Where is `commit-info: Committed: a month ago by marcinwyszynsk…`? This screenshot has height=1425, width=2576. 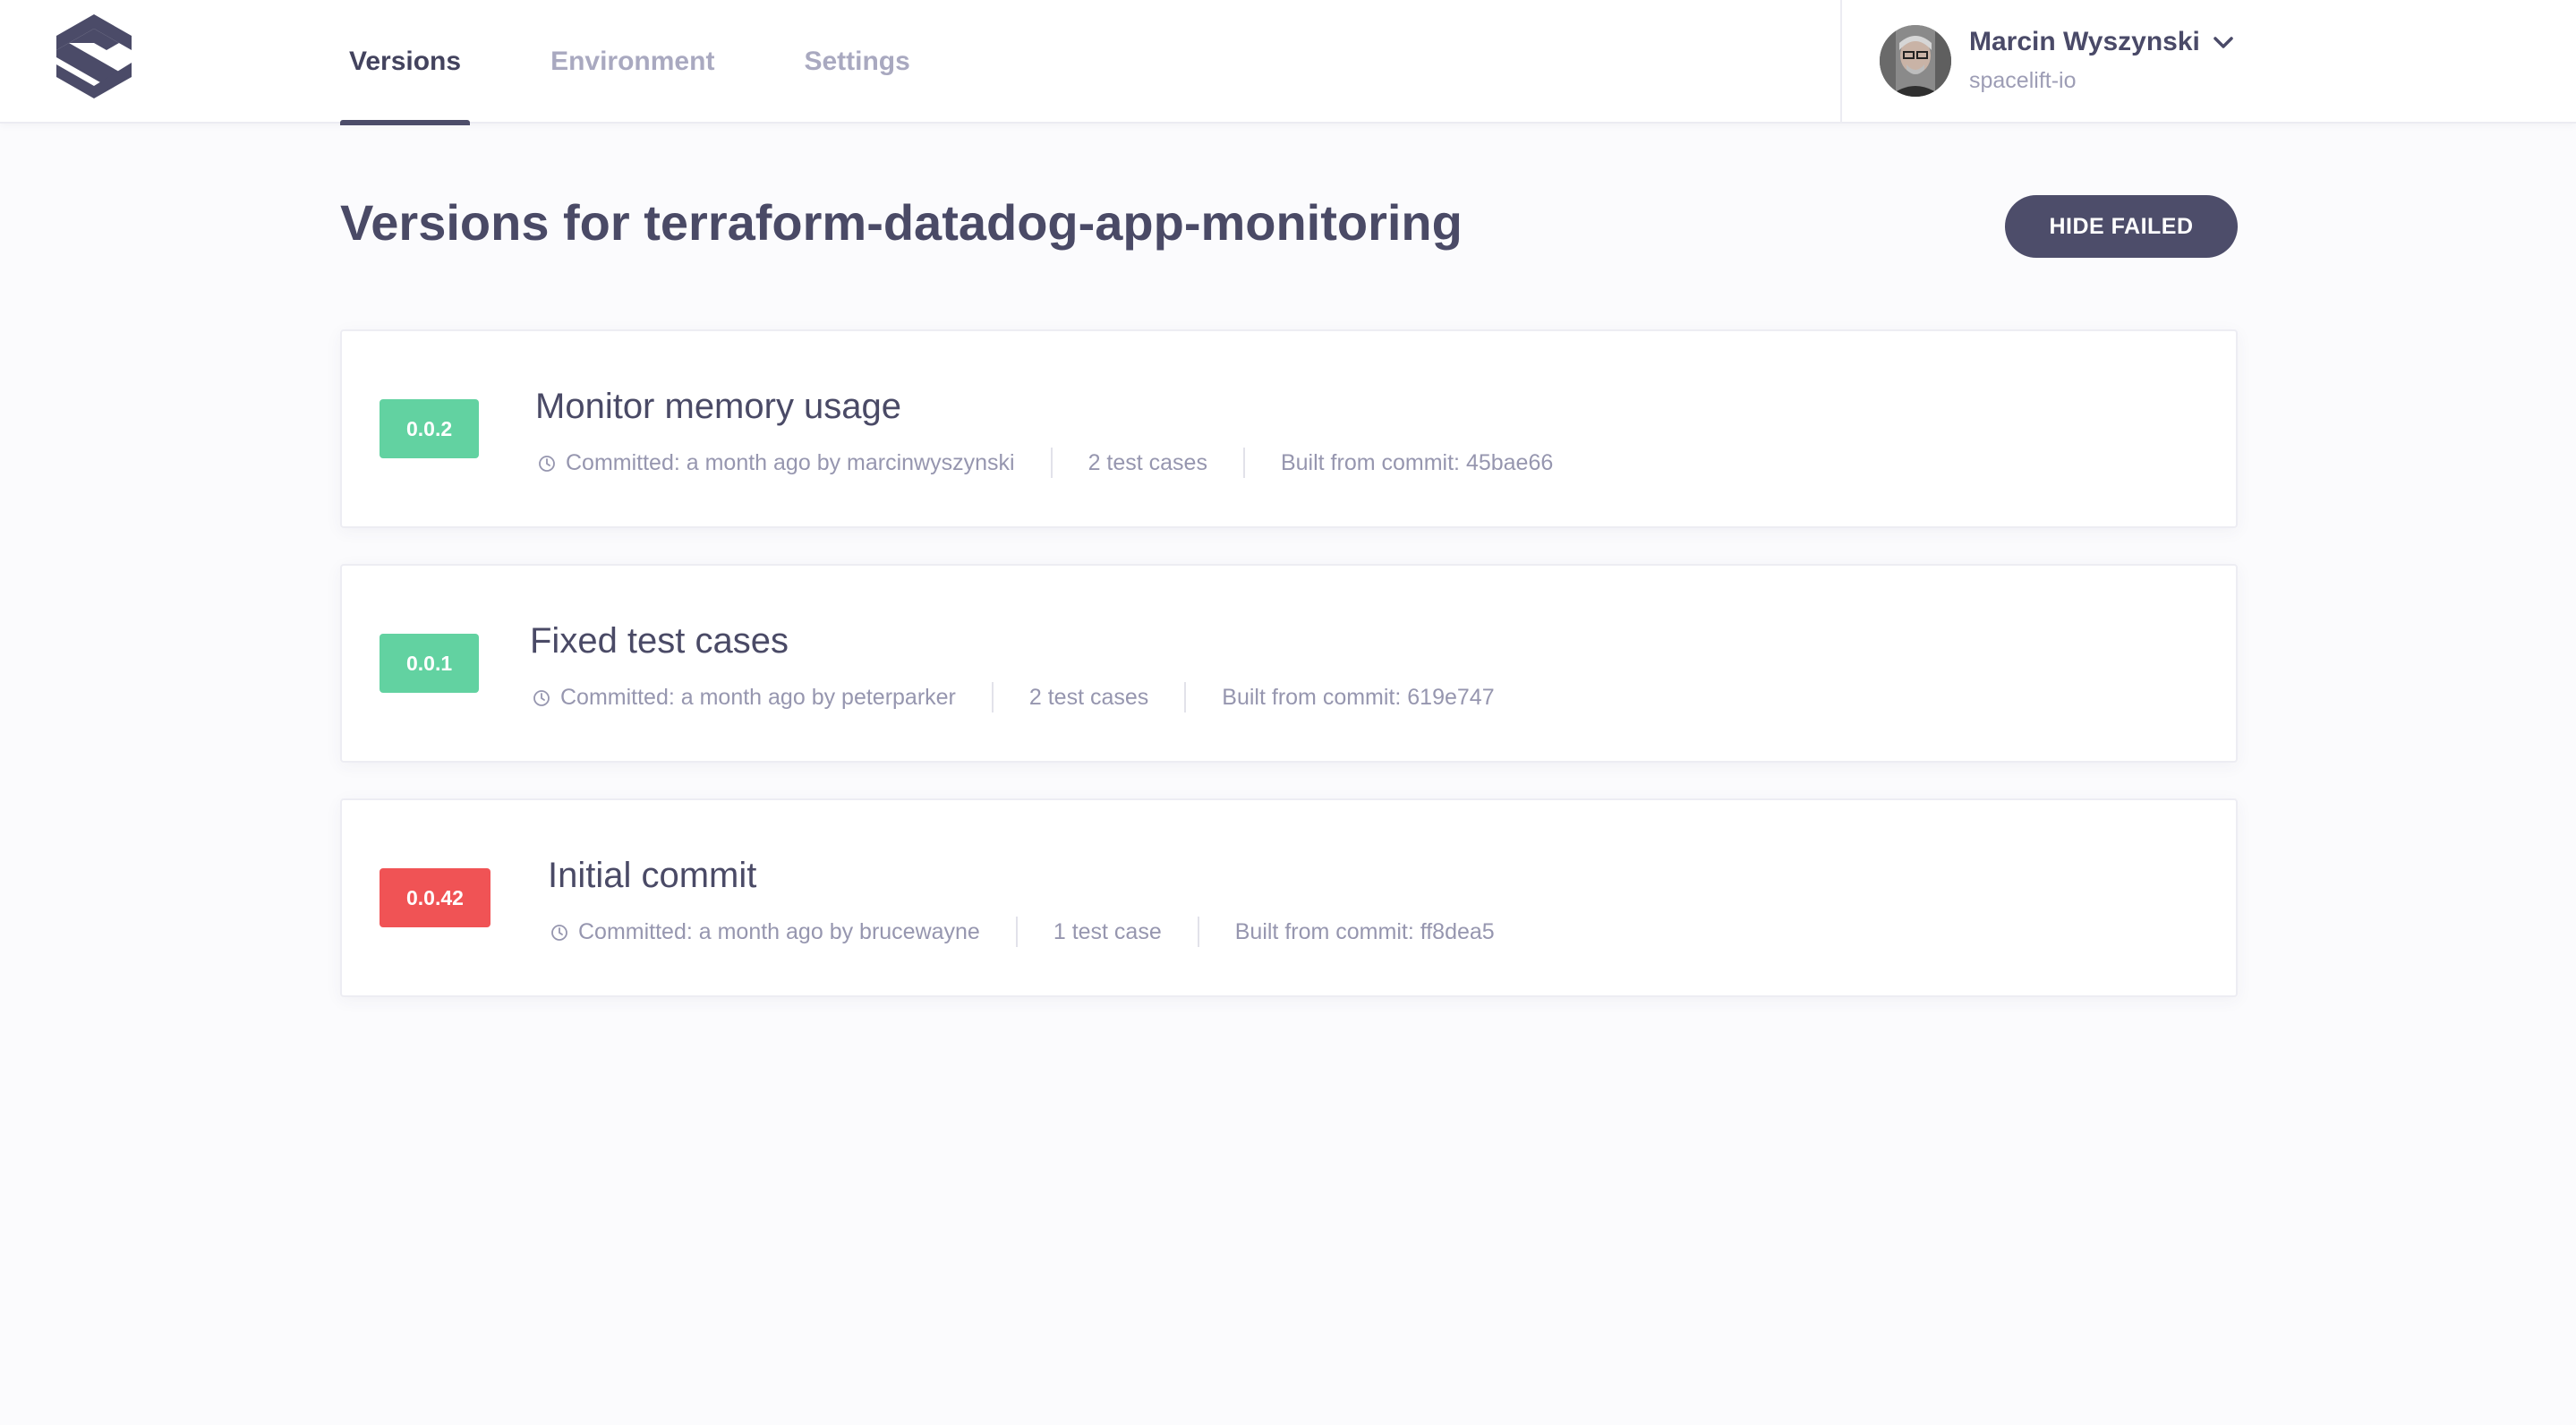
commit-info: Committed: a month ago by marcinwyszynsk… is located at coordinates (790, 462).